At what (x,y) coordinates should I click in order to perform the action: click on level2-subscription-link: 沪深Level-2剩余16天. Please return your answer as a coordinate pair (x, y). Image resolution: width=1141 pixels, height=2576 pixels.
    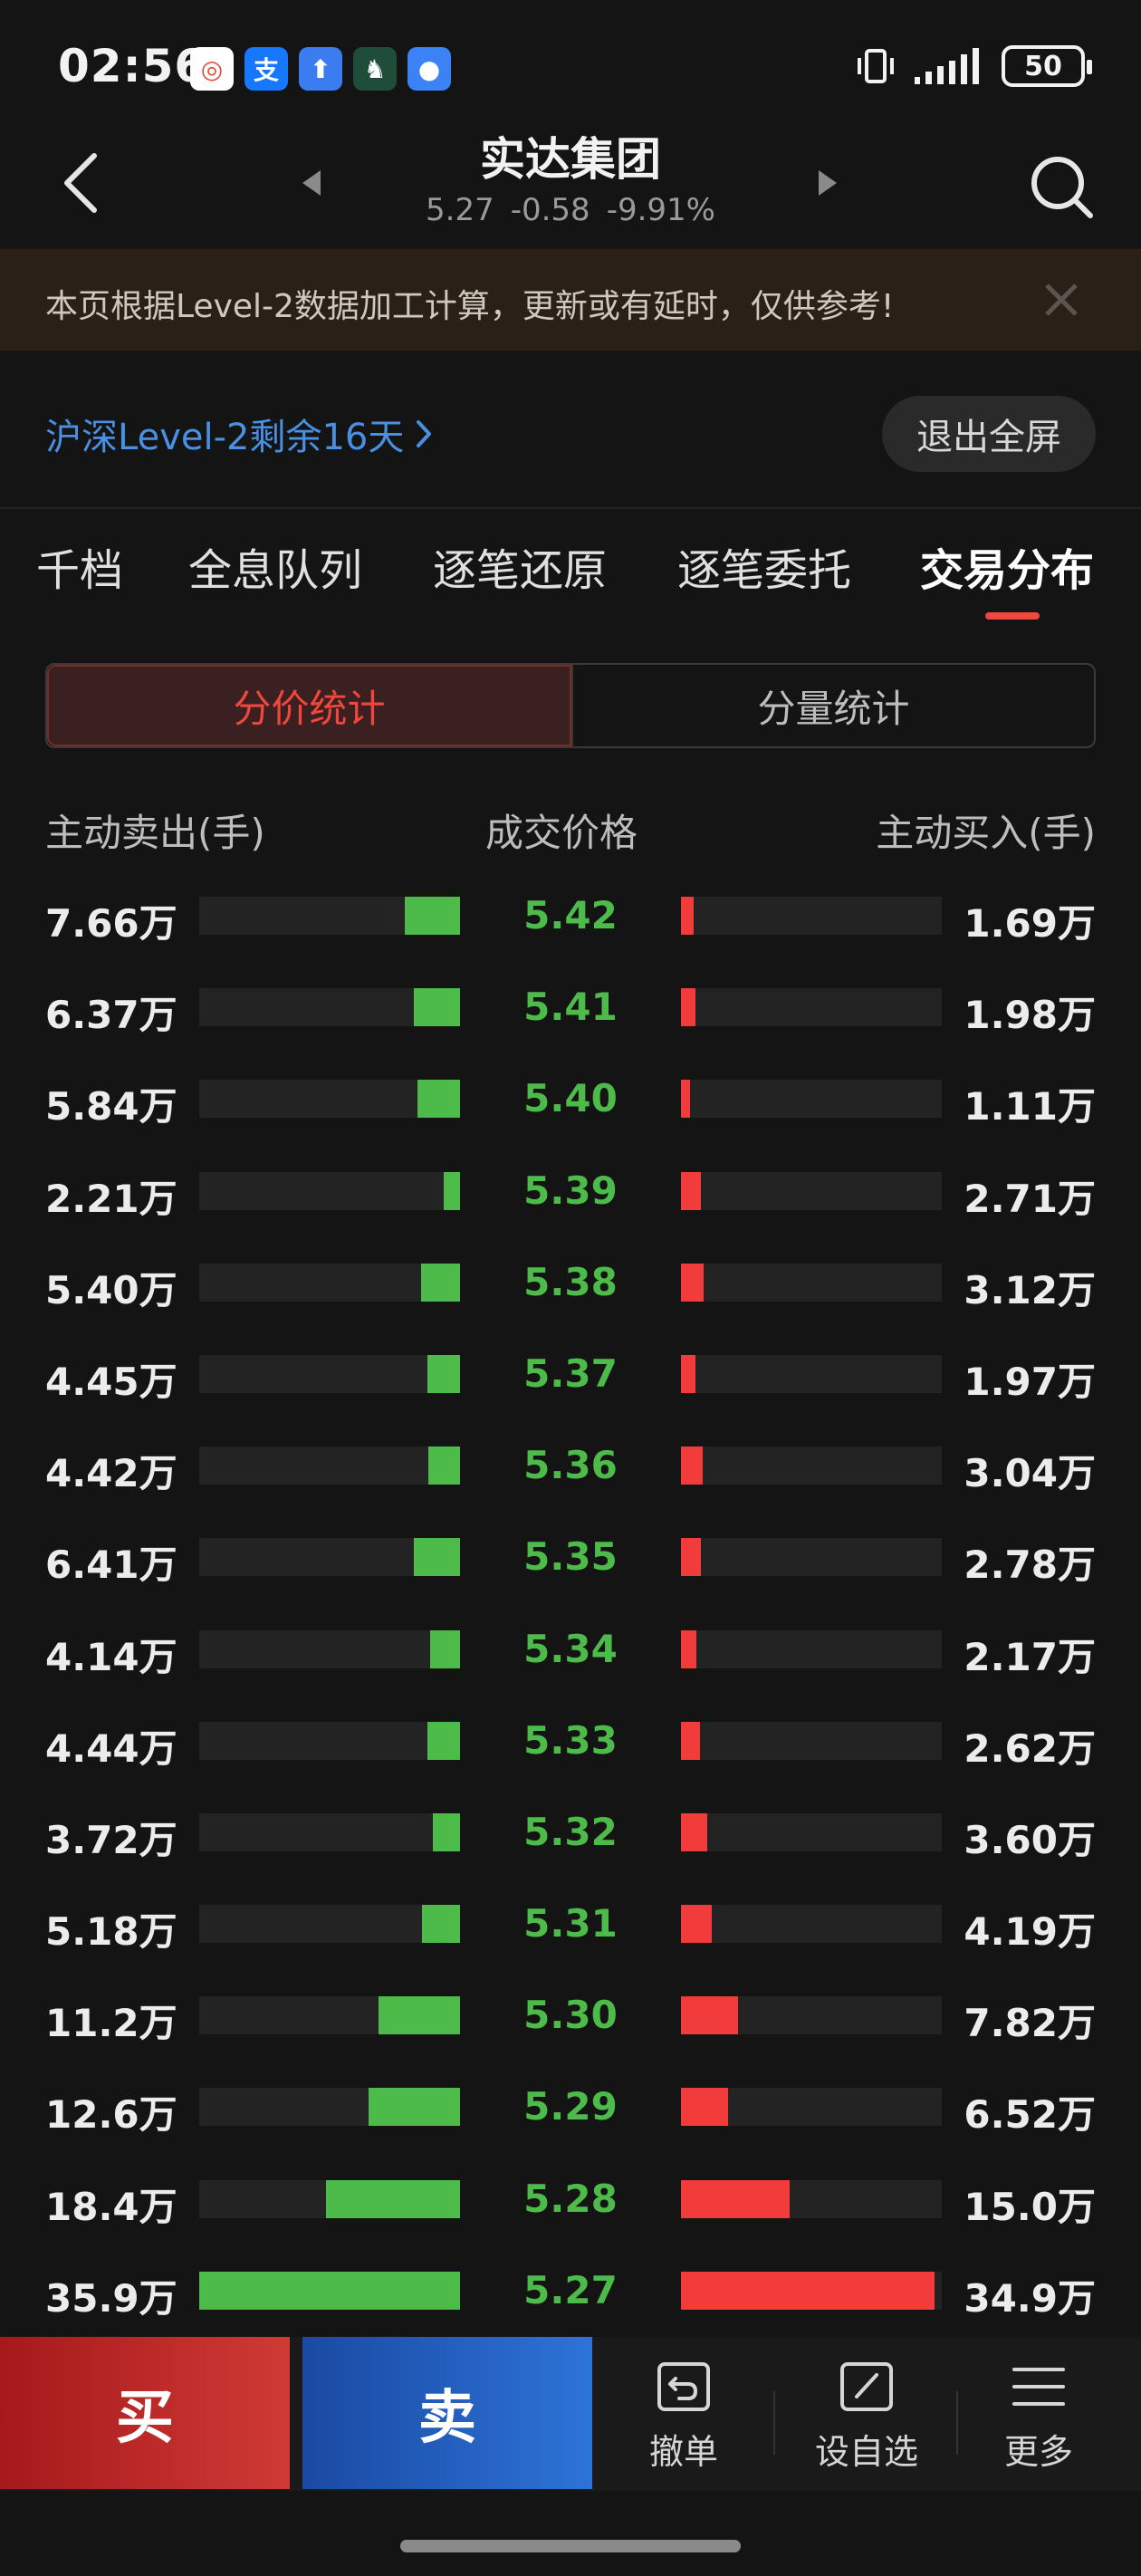
    Looking at the image, I should click on (239, 434).